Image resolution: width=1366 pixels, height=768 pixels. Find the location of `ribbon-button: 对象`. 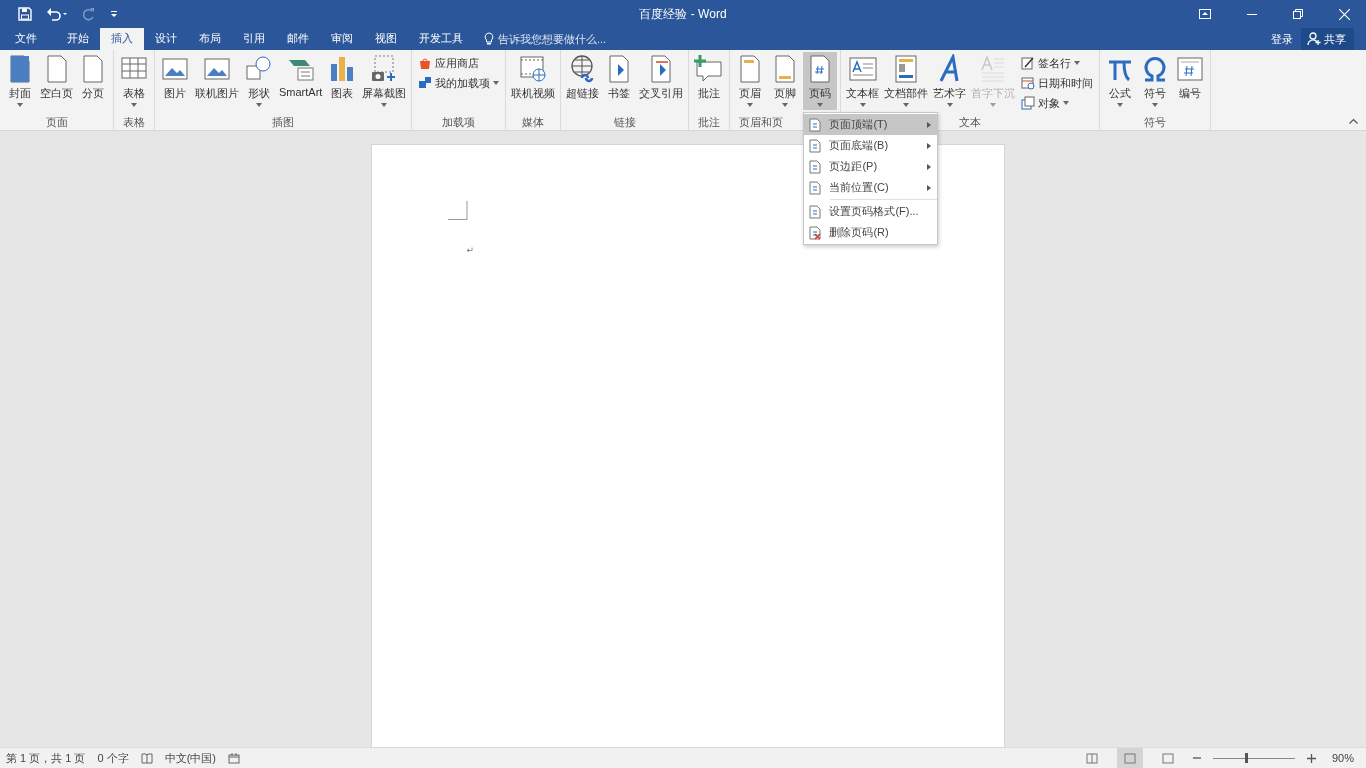

ribbon-button: 对象 is located at coordinates (1057, 103).